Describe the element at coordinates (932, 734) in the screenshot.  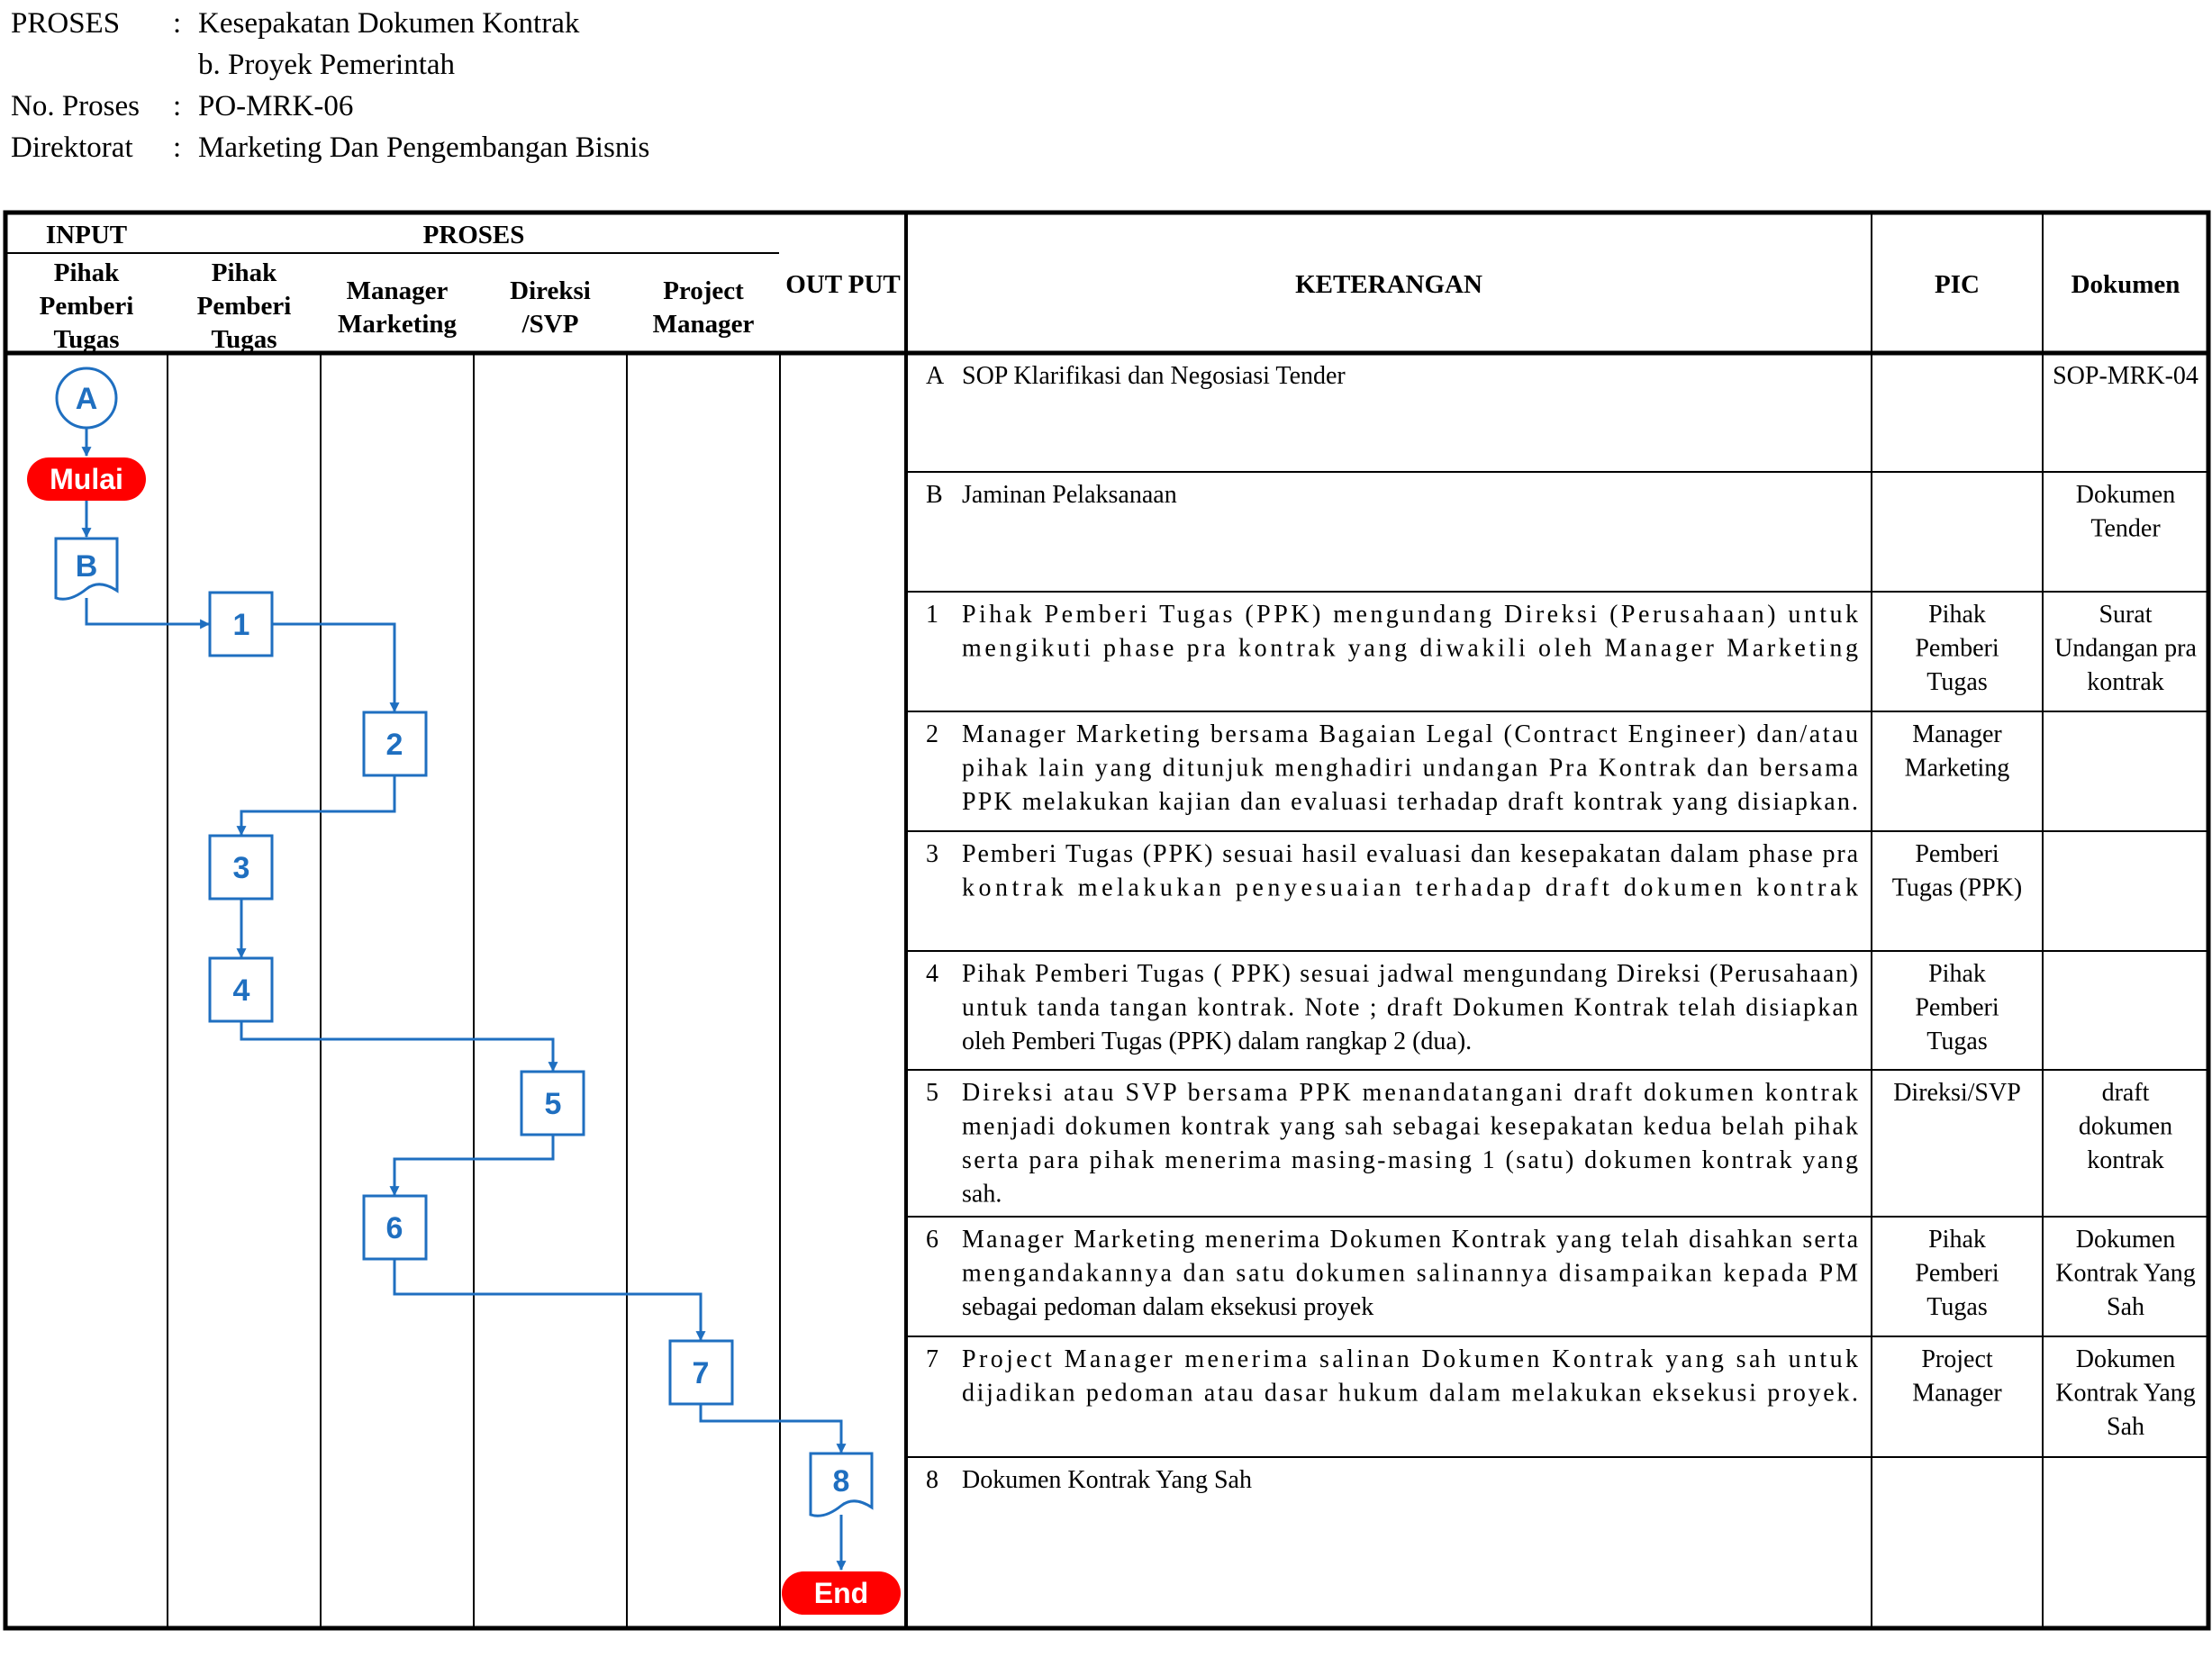
I see `row-id: 2` at that location.